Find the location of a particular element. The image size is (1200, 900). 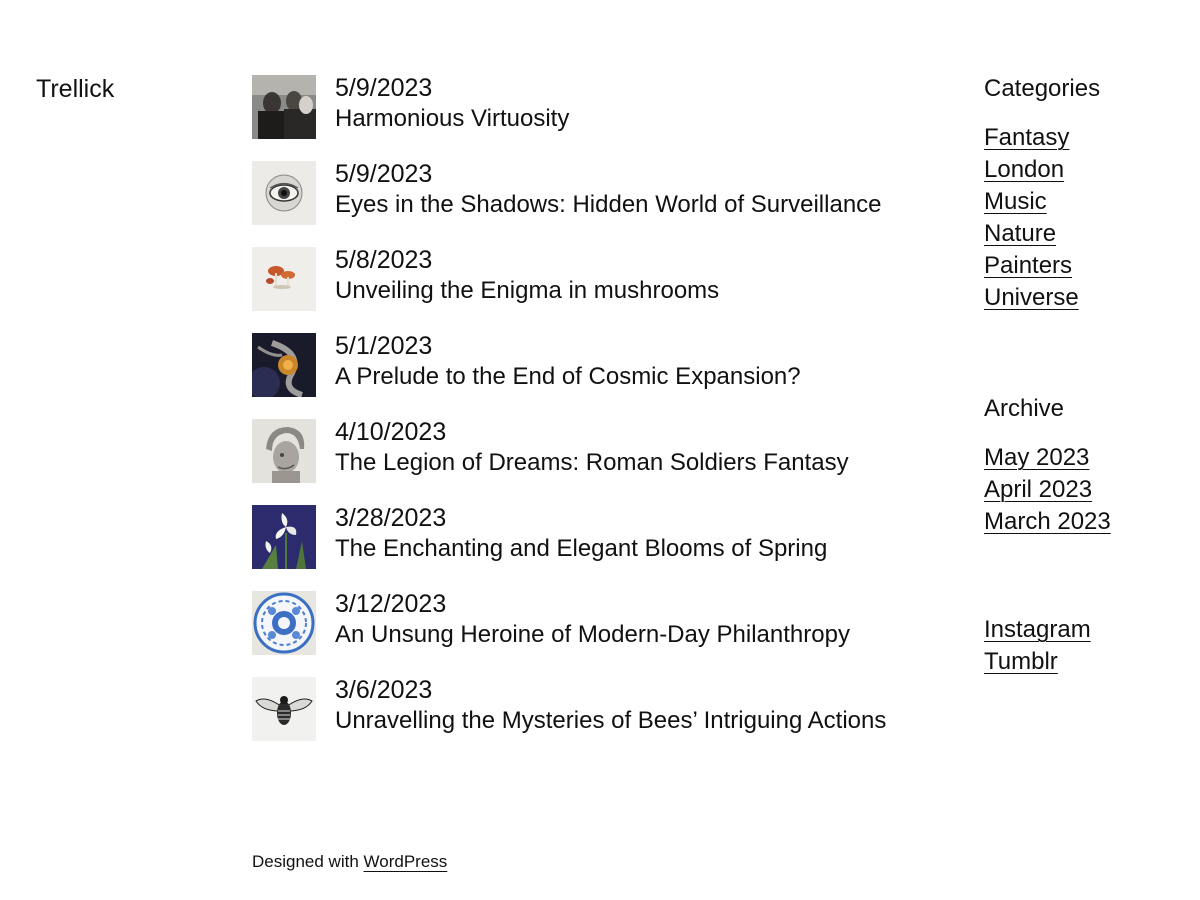

footer-wordpress-link: WordPress is located at coordinates (406, 861).